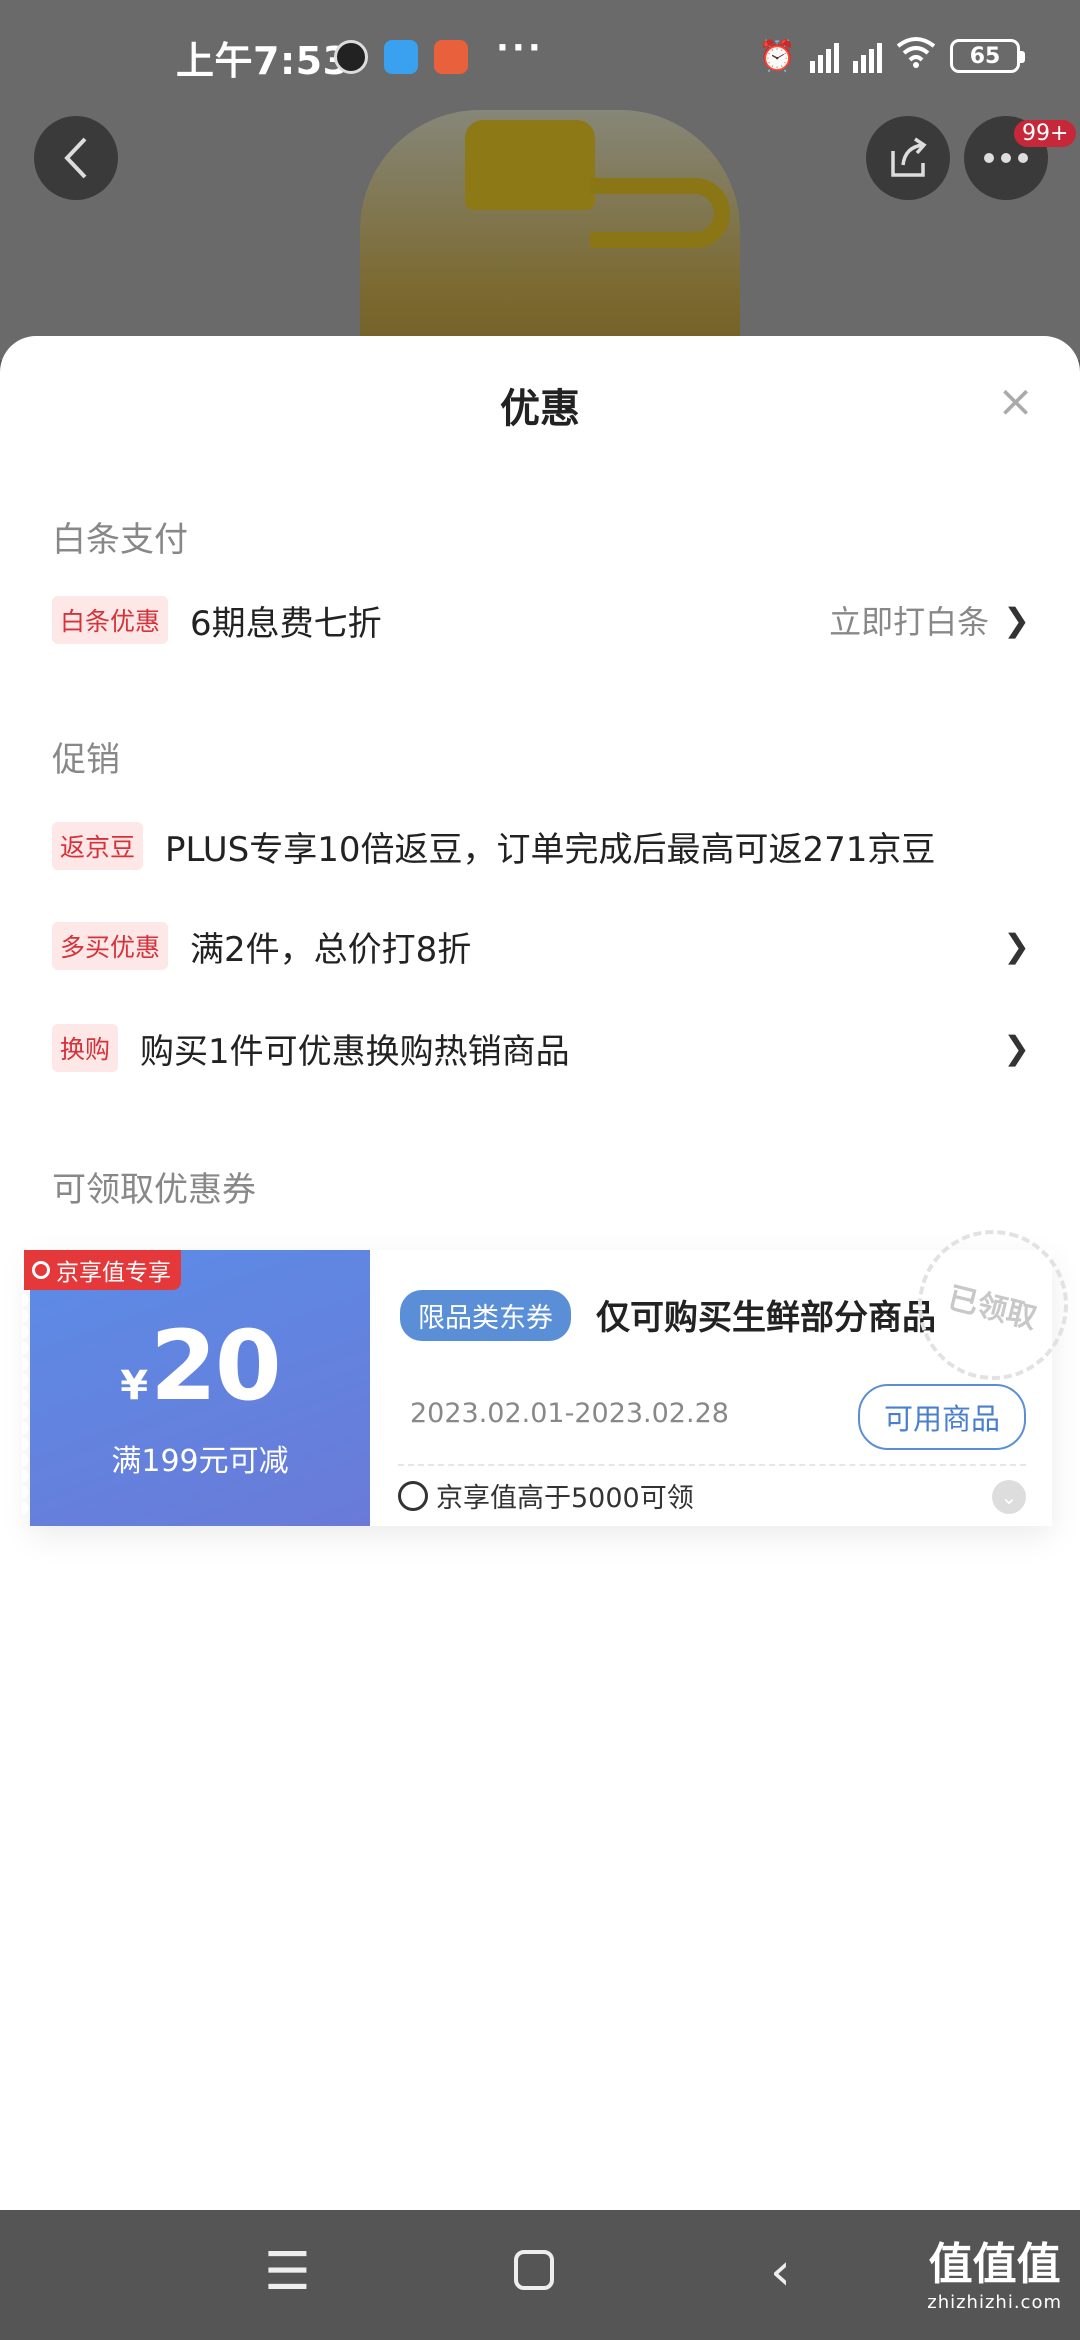 The height and width of the screenshot is (2340, 1080). I want to click on coupon-condition: 满199元可减, so click(200, 1461).